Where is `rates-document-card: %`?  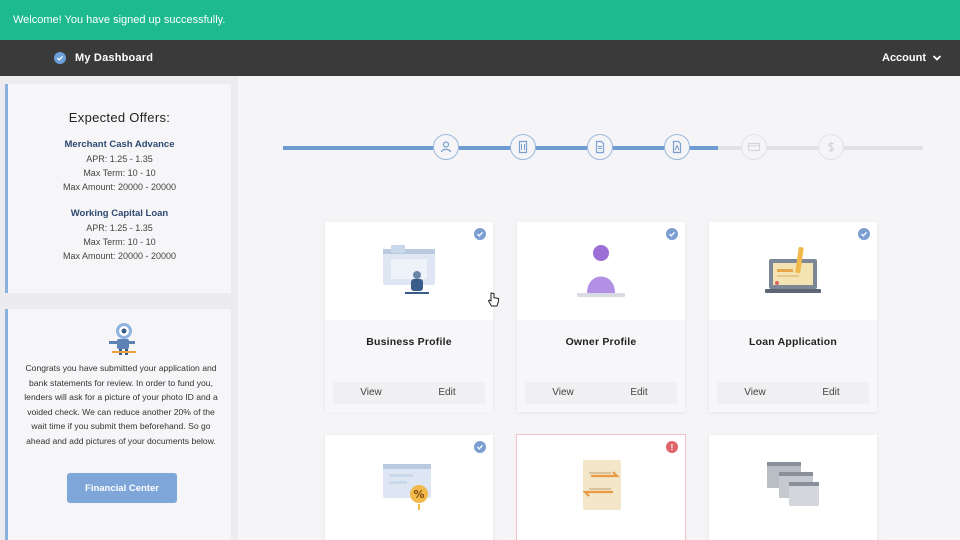 rates-document-card: % is located at coordinates (409, 487).